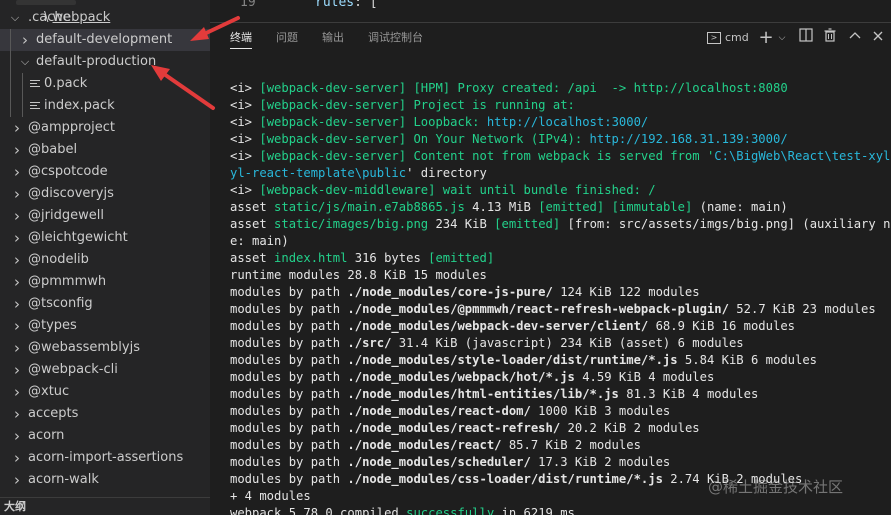 This screenshot has height=515, width=891. Describe the element at coordinates (388, 258) in the screenshot. I see `terminal-segment: 316 bytes` at that location.